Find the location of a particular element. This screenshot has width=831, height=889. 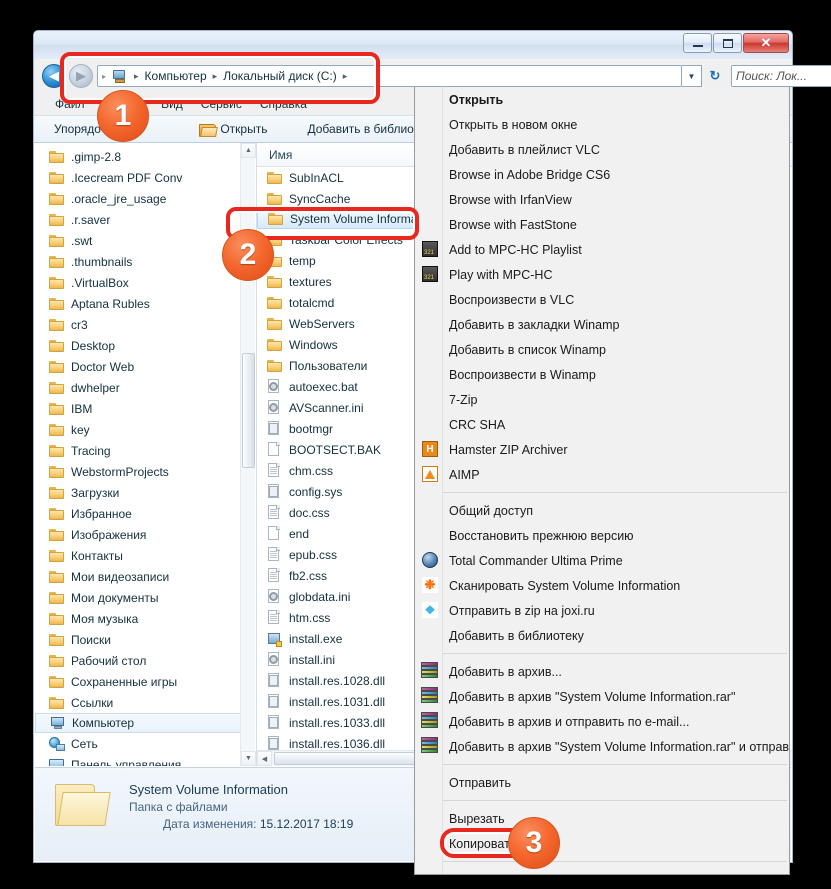

context-menu-item: Browse in Adobe Bridge CS6 is located at coordinates (602, 174).